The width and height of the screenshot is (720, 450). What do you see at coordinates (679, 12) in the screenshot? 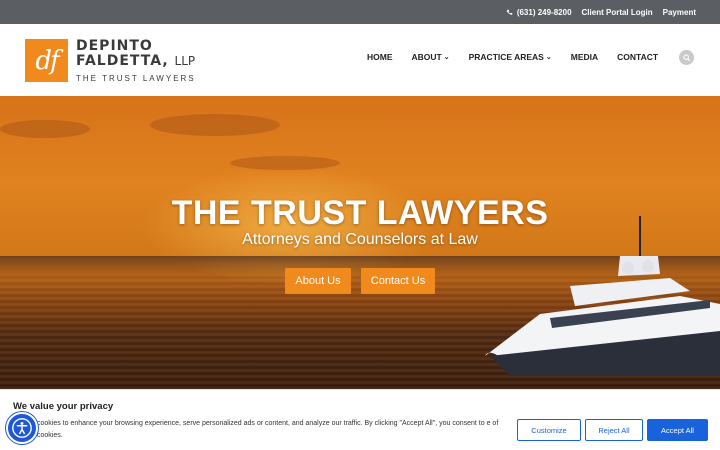
I see `payment-link: Payment` at bounding box center [679, 12].